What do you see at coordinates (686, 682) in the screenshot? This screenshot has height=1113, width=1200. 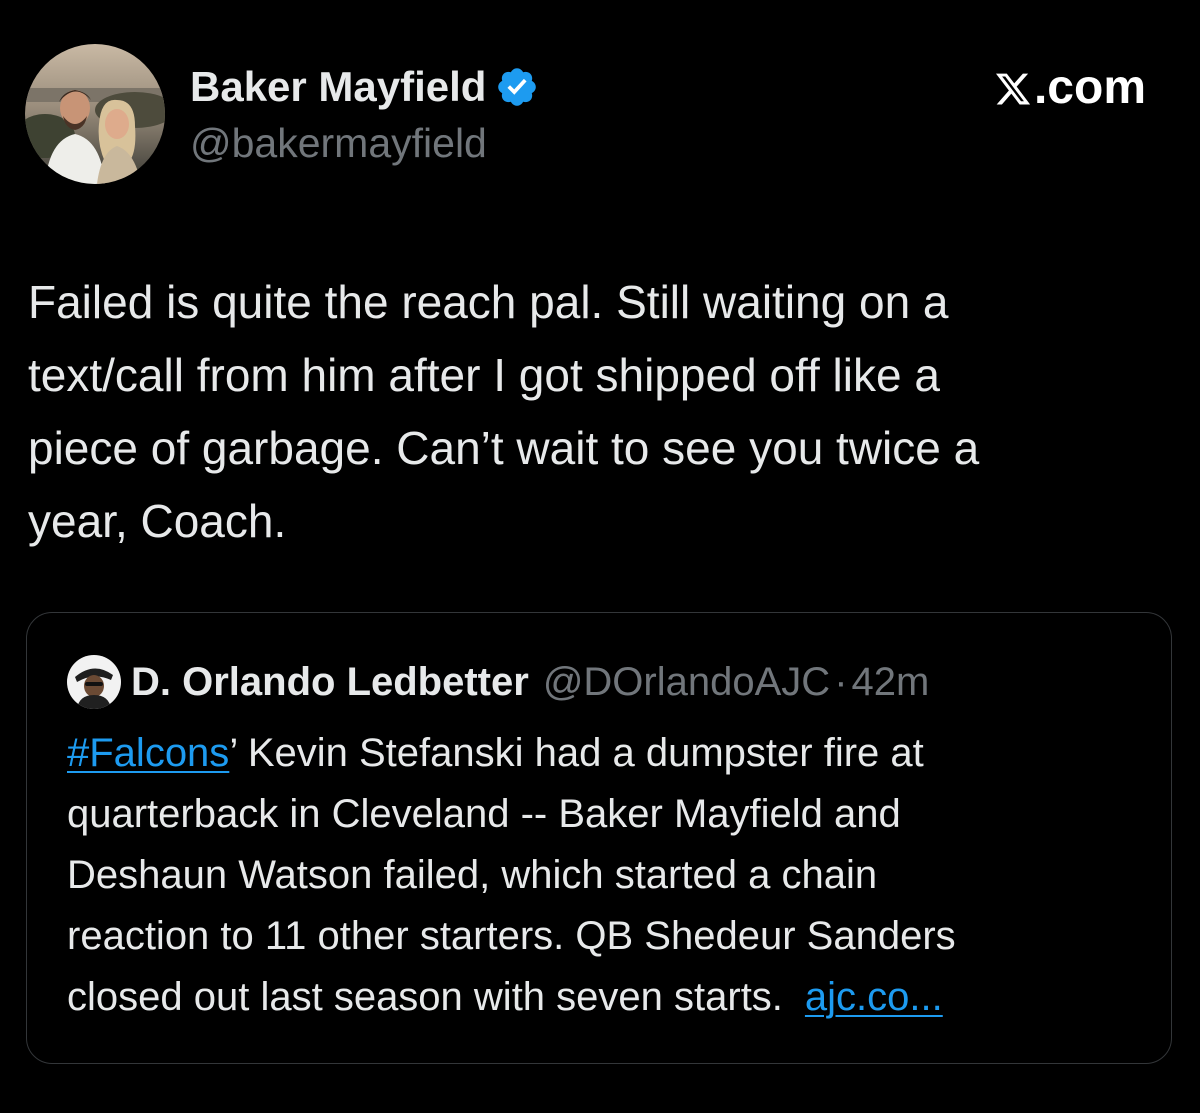 I see `quoted-author-handle: @DOrlandoAJC` at bounding box center [686, 682].